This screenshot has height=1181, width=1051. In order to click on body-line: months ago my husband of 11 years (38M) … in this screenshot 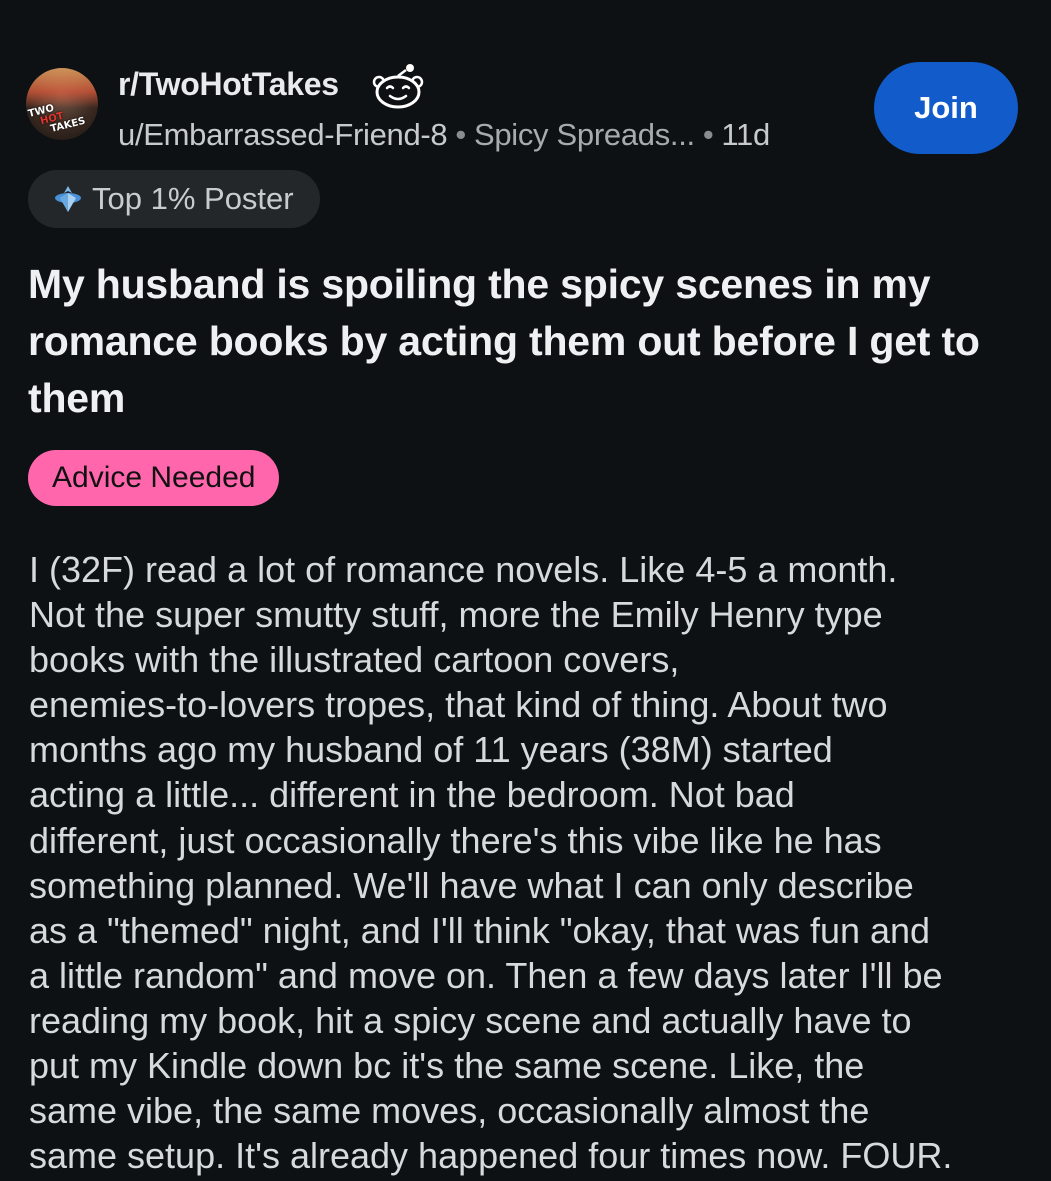, I will do `click(431, 750)`.